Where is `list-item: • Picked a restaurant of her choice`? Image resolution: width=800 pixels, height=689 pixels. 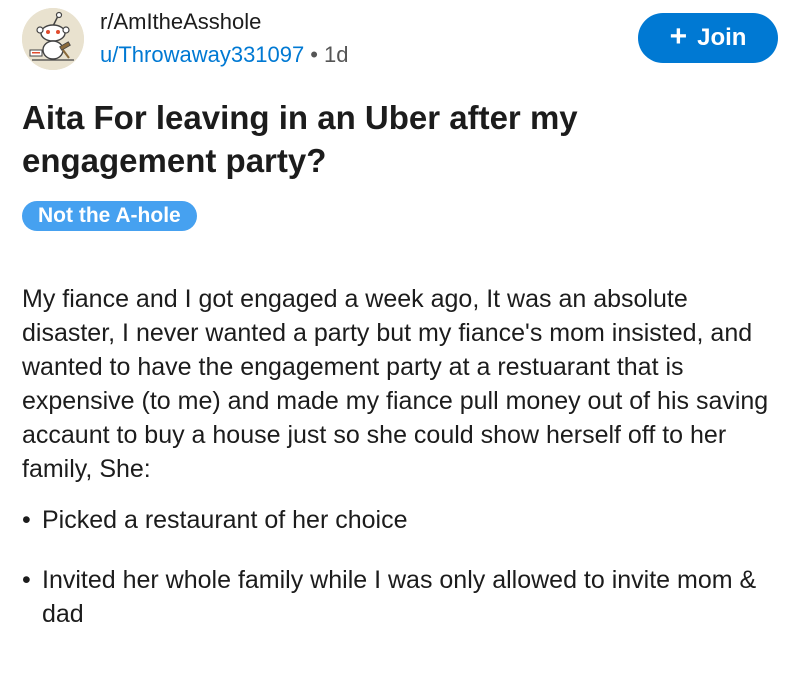 list-item: • Picked a restaurant of her choice is located at coordinates (402, 520).